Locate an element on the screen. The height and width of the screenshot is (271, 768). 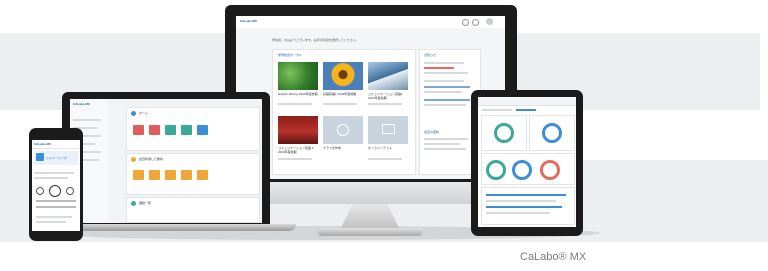
phone-screen: CALabo MX シャドーイング is located at coordinates (56, 185).